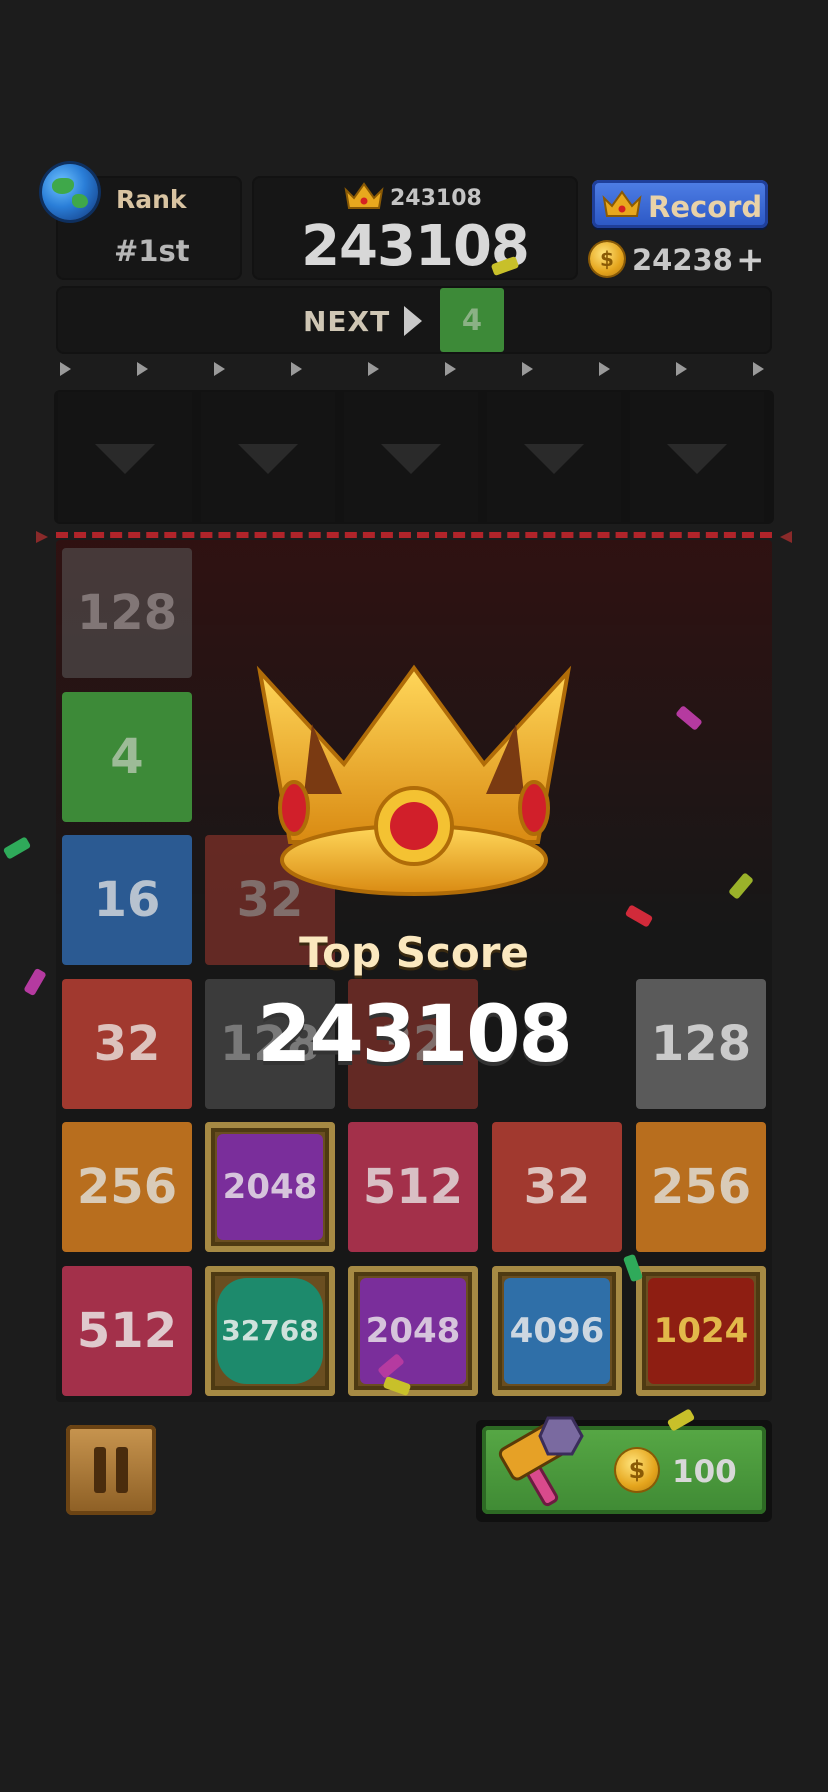  I want to click on tile-4096: 4096, so click(557, 1331).